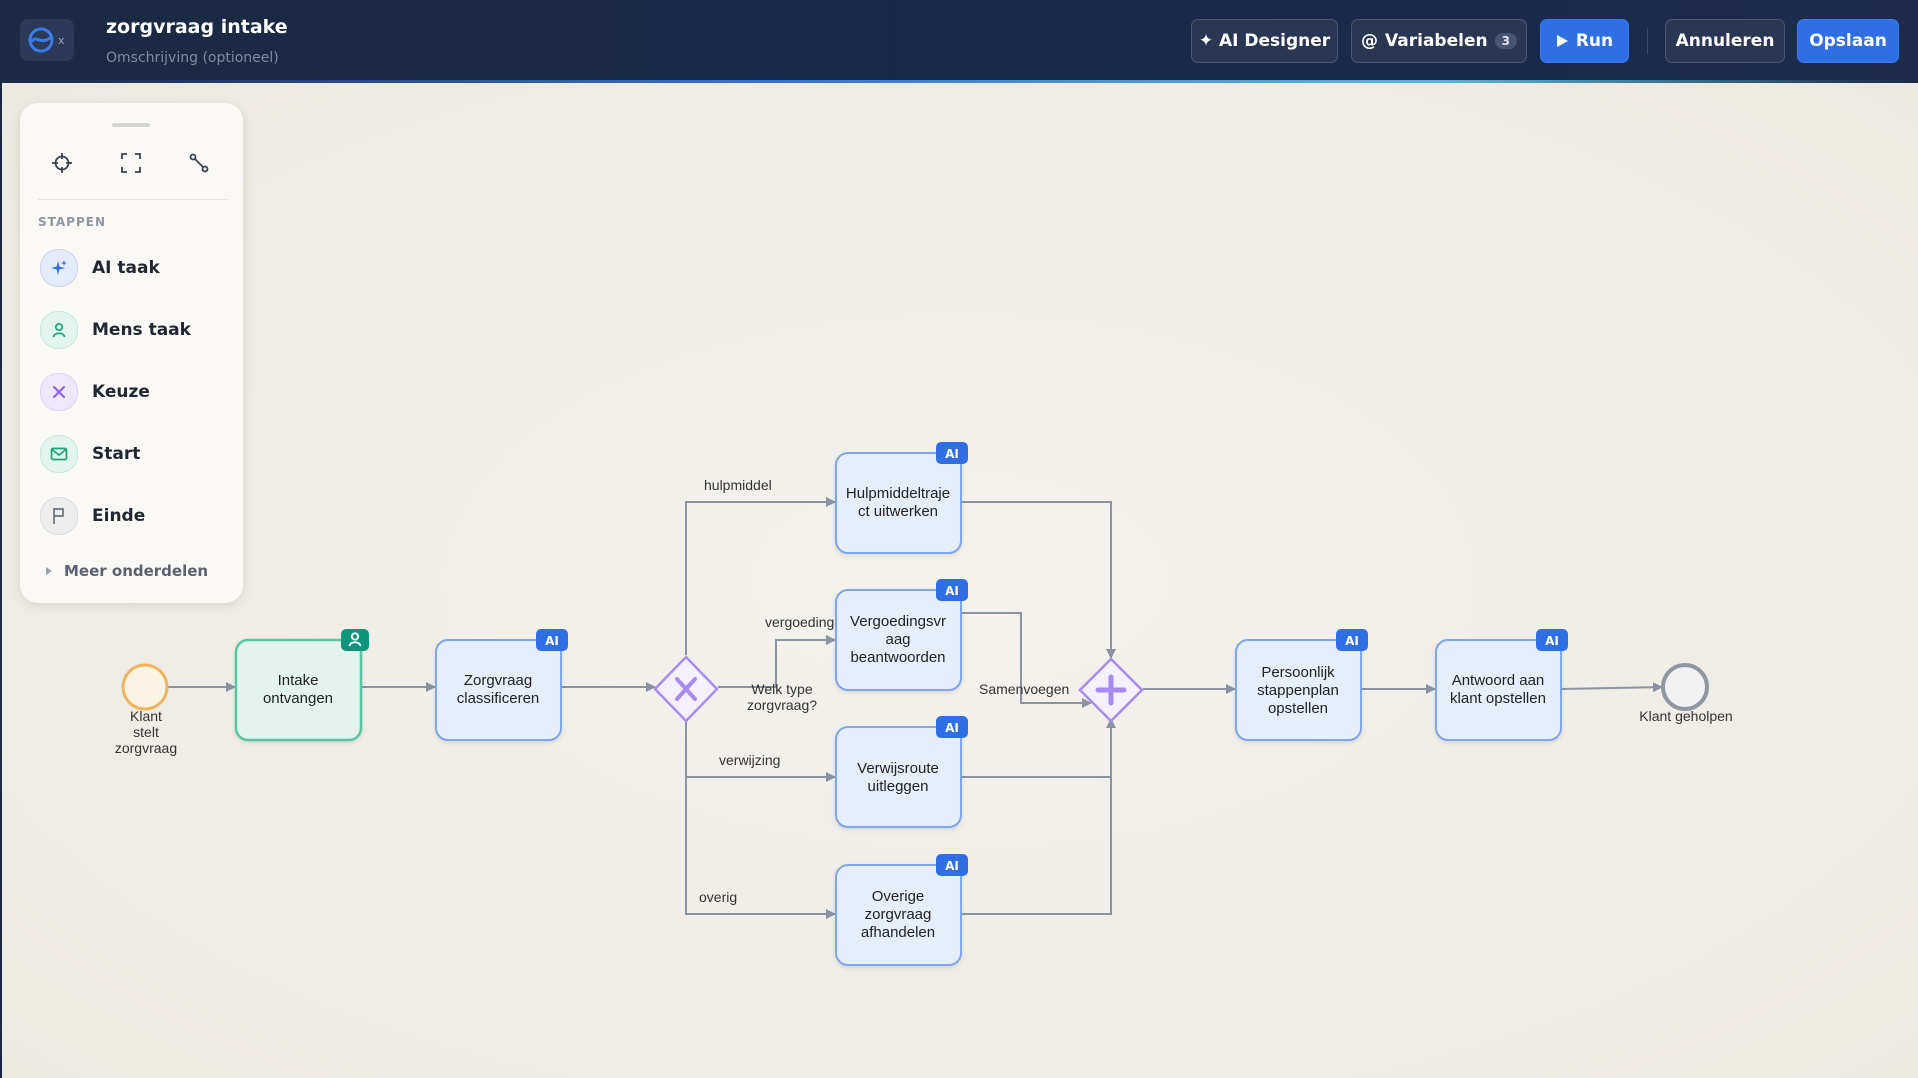 This screenshot has width=1918, height=1078. I want to click on palette-item-label: Mens taak, so click(141, 330).